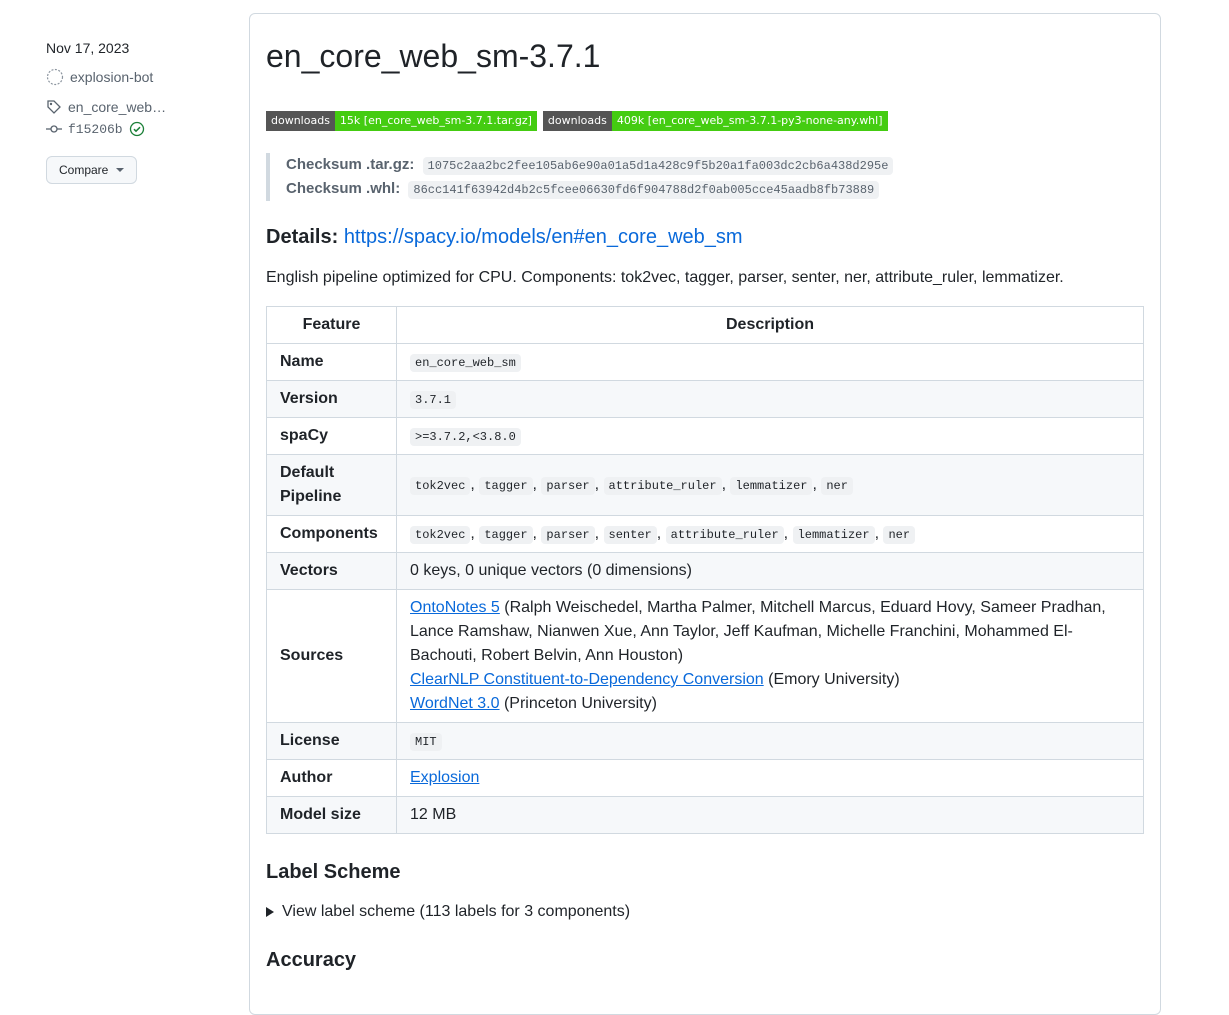 Image resolution: width=1229 pixels, height=1015 pixels. I want to click on verified-check-icon, so click(136, 129).